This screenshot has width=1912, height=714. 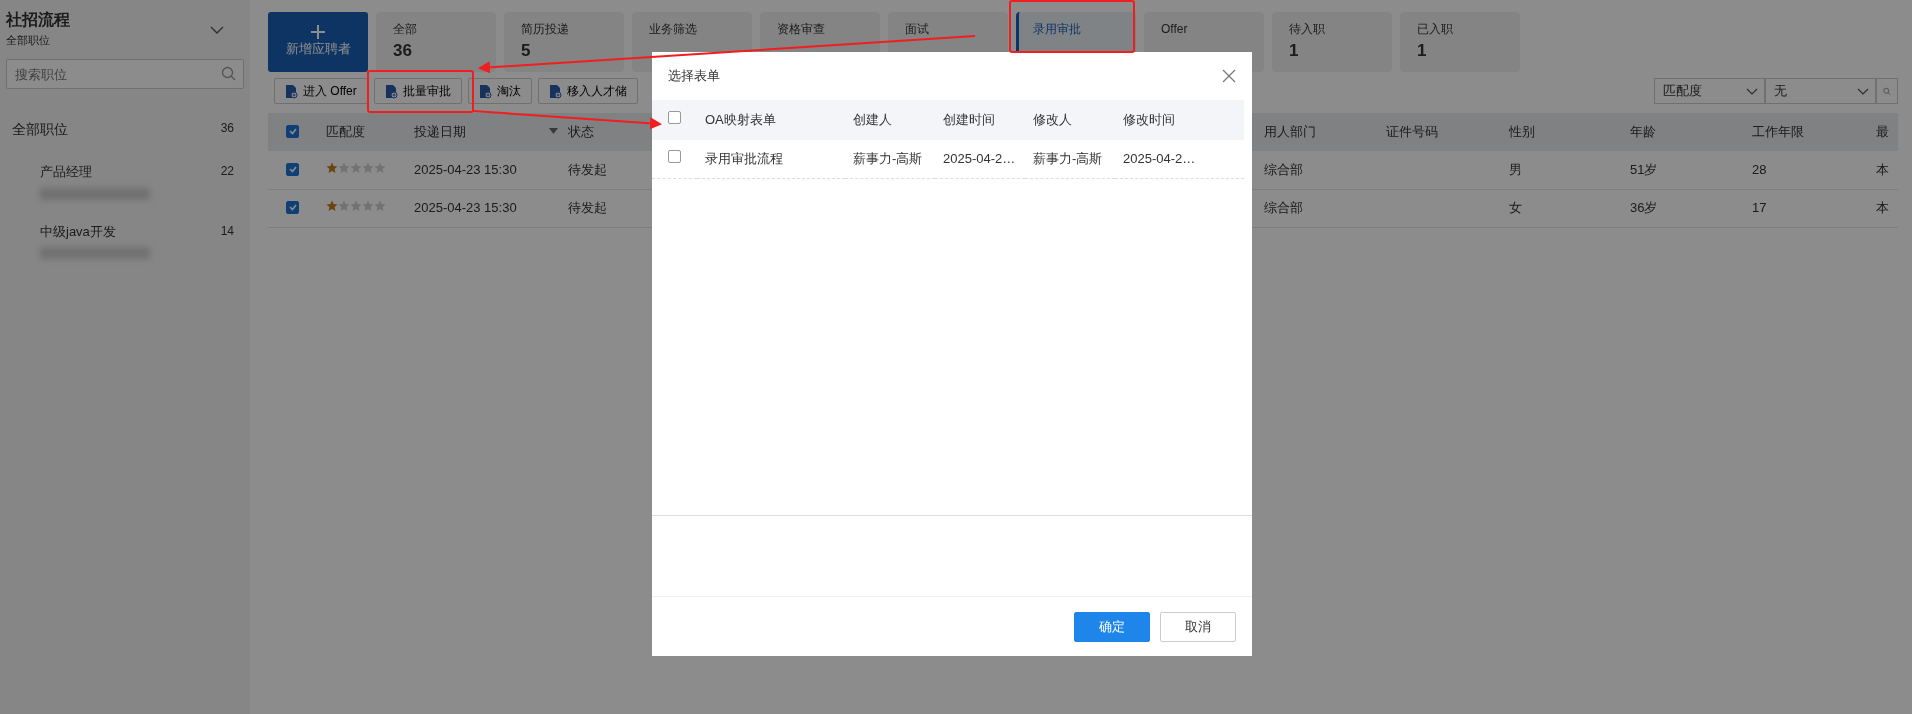 I want to click on sidebar-item: 全部职位, so click(x=40, y=130).